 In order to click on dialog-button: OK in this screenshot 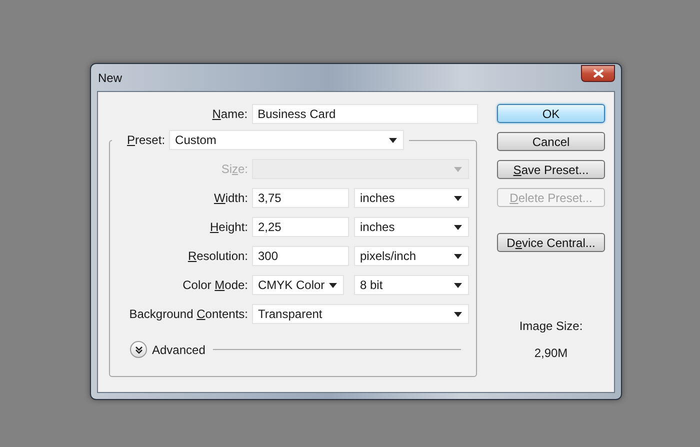, I will do `click(551, 113)`.